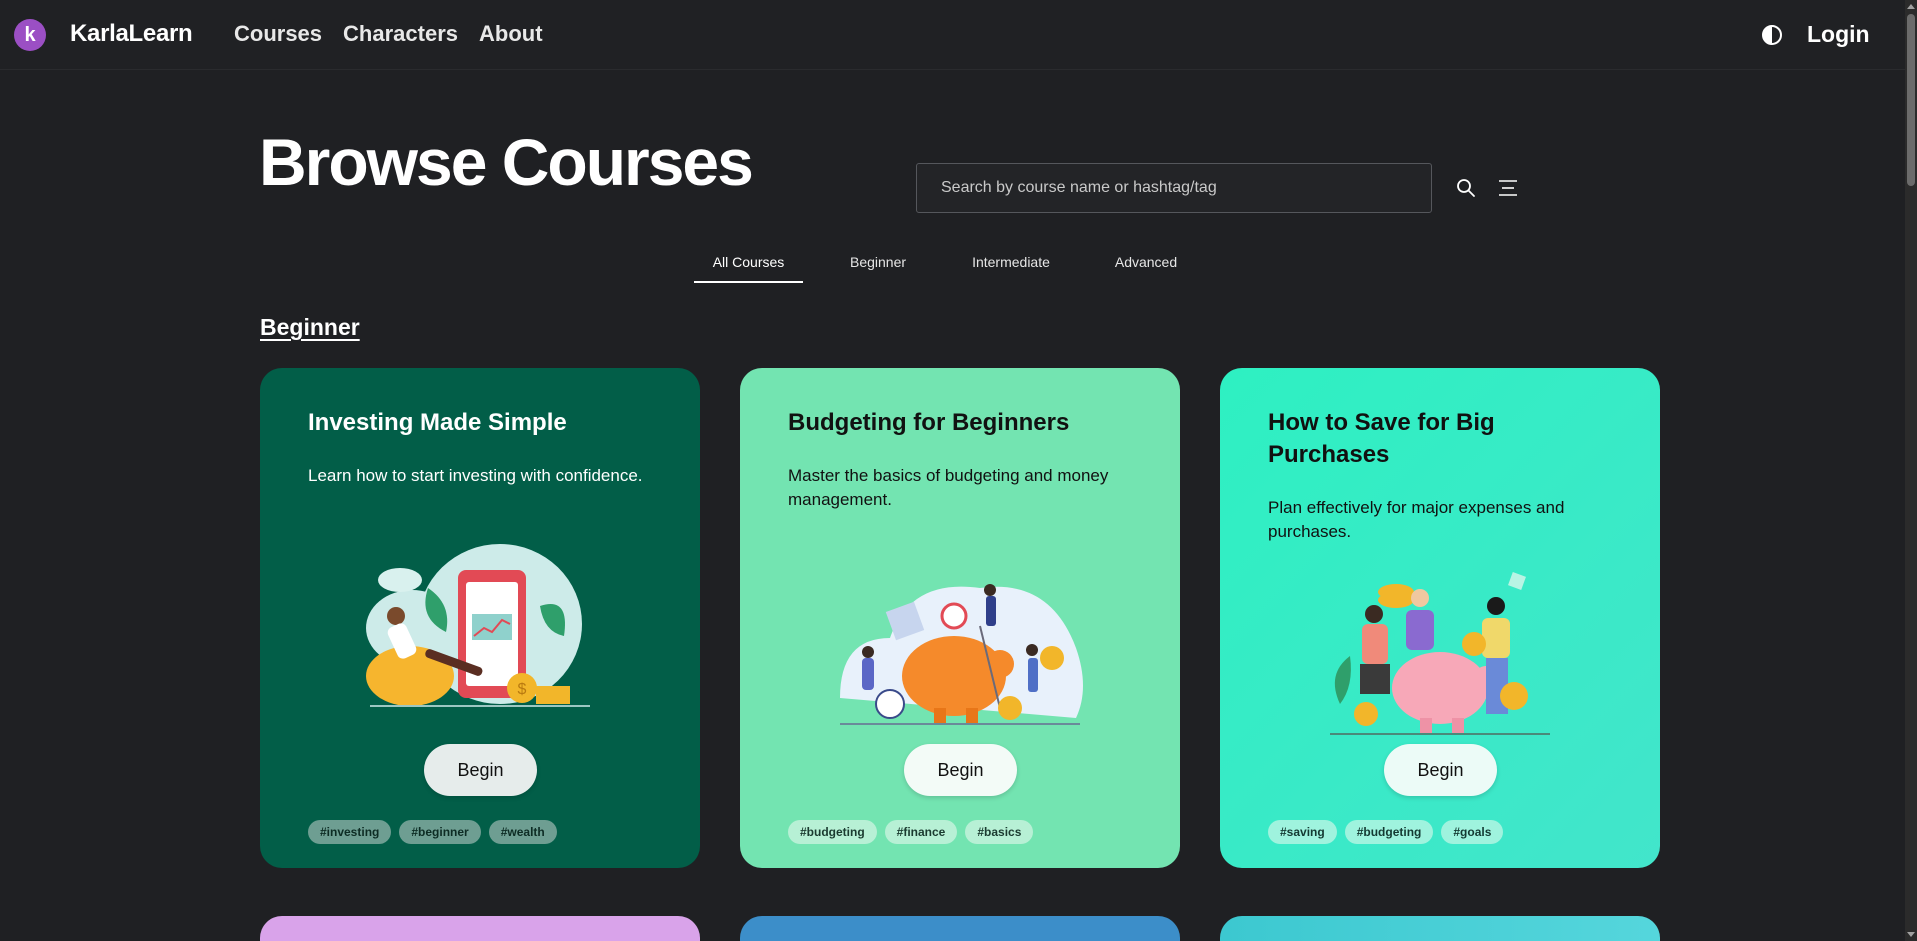 The height and width of the screenshot is (941, 1917). Describe the element at coordinates (881, 267) in the screenshot. I see `tab-beginner: Beginner` at that location.